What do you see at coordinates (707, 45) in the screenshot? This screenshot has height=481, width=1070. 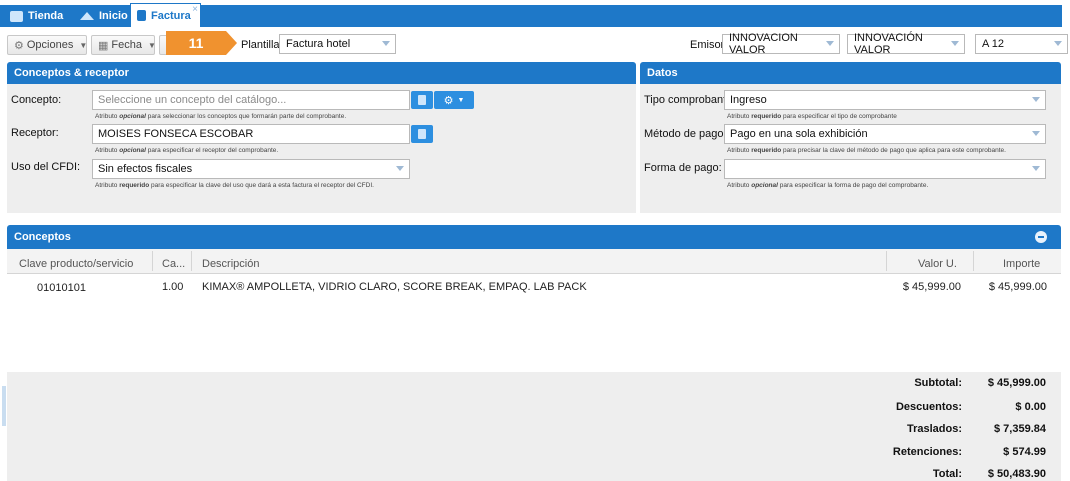 I see `emisor-label: Emisor` at bounding box center [707, 45].